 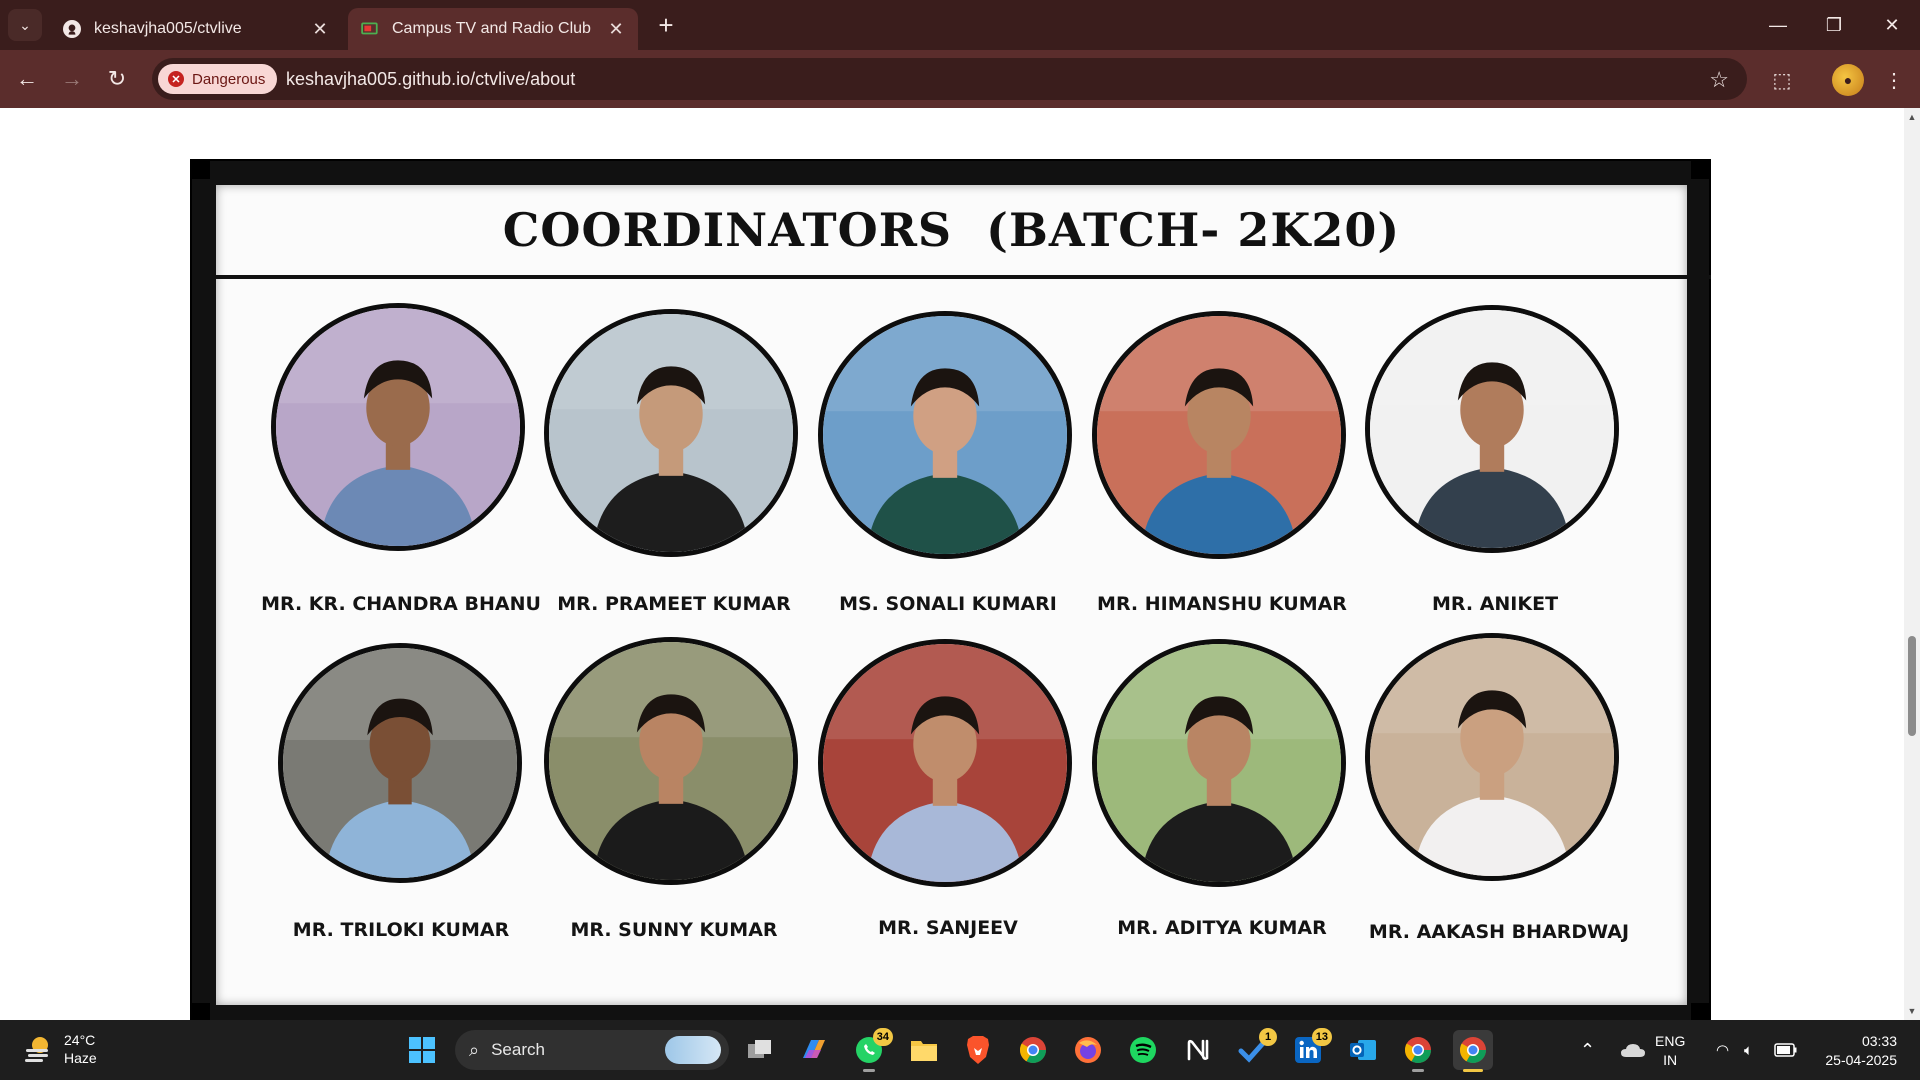 What do you see at coordinates (1719, 80) in the screenshot?
I see `bookmark-star-icon: ☆` at bounding box center [1719, 80].